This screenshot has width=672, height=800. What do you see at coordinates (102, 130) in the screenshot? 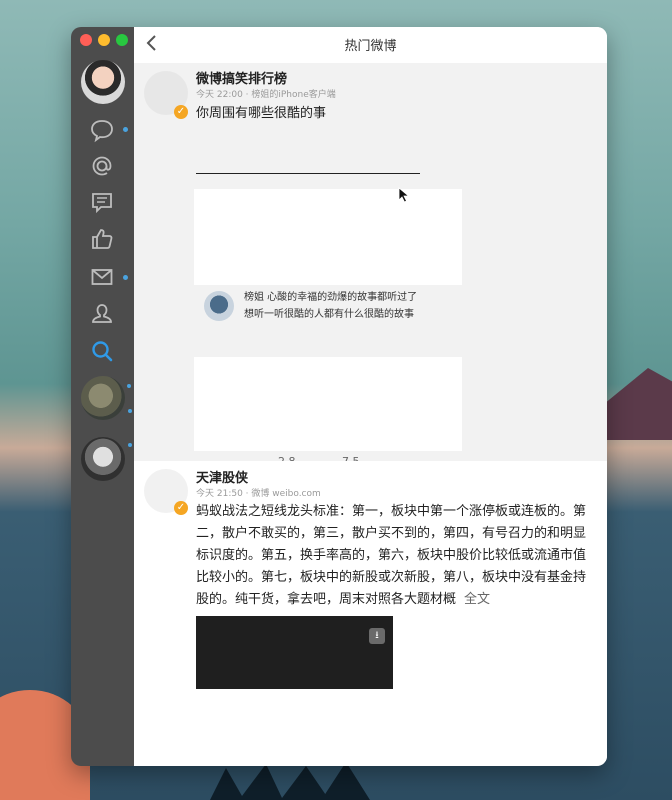
I see `chat-bubble-icon` at bounding box center [102, 130].